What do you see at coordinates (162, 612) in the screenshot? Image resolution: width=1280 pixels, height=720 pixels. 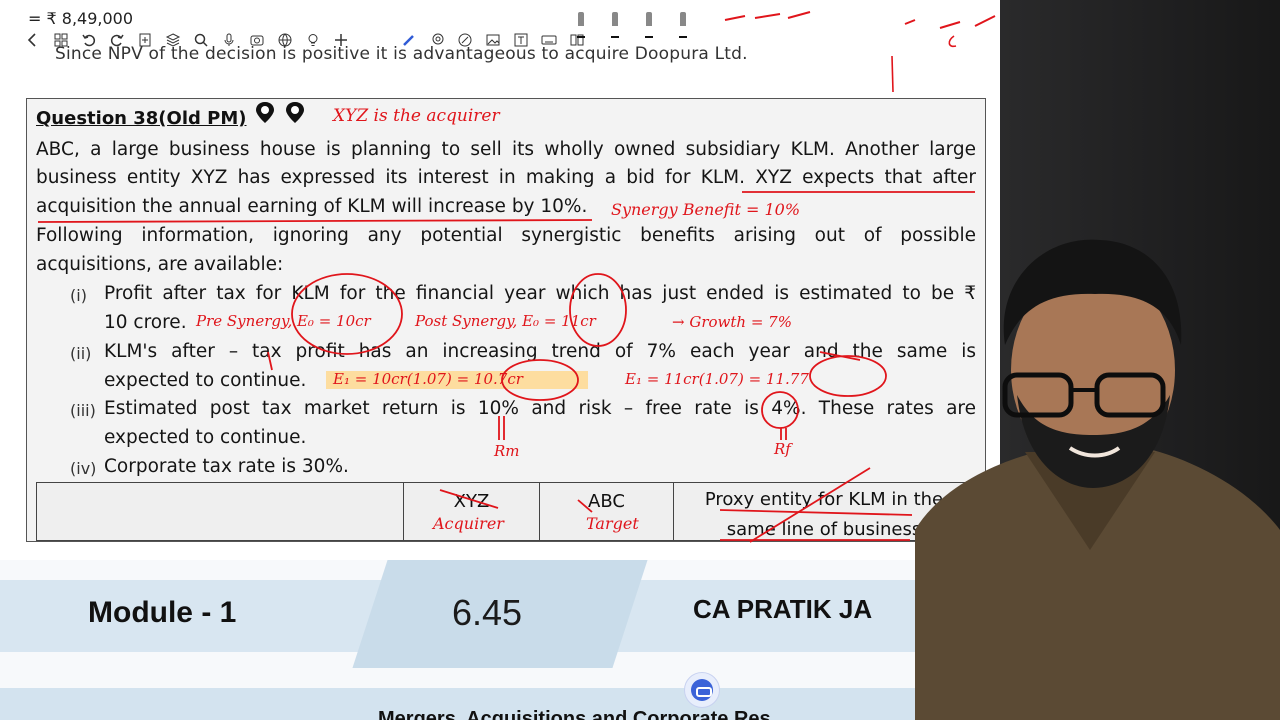 I see `module-label: Module - 1` at bounding box center [162, 612].